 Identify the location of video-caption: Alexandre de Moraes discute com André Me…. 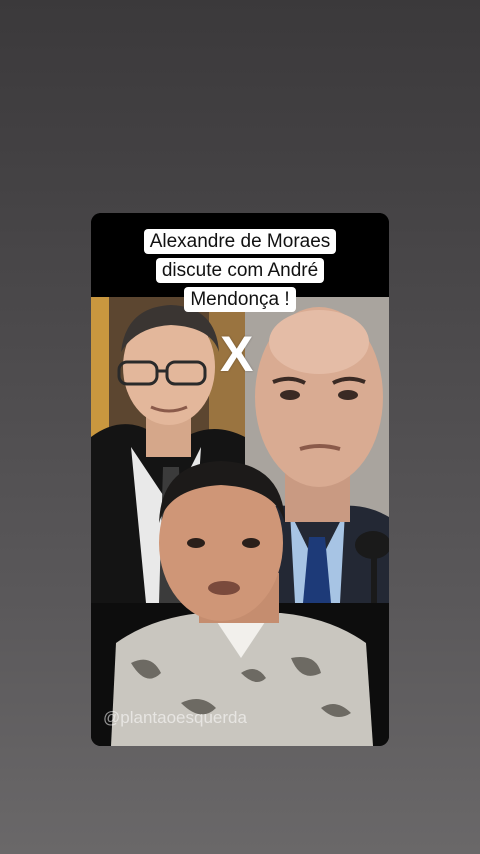
(240, 270).